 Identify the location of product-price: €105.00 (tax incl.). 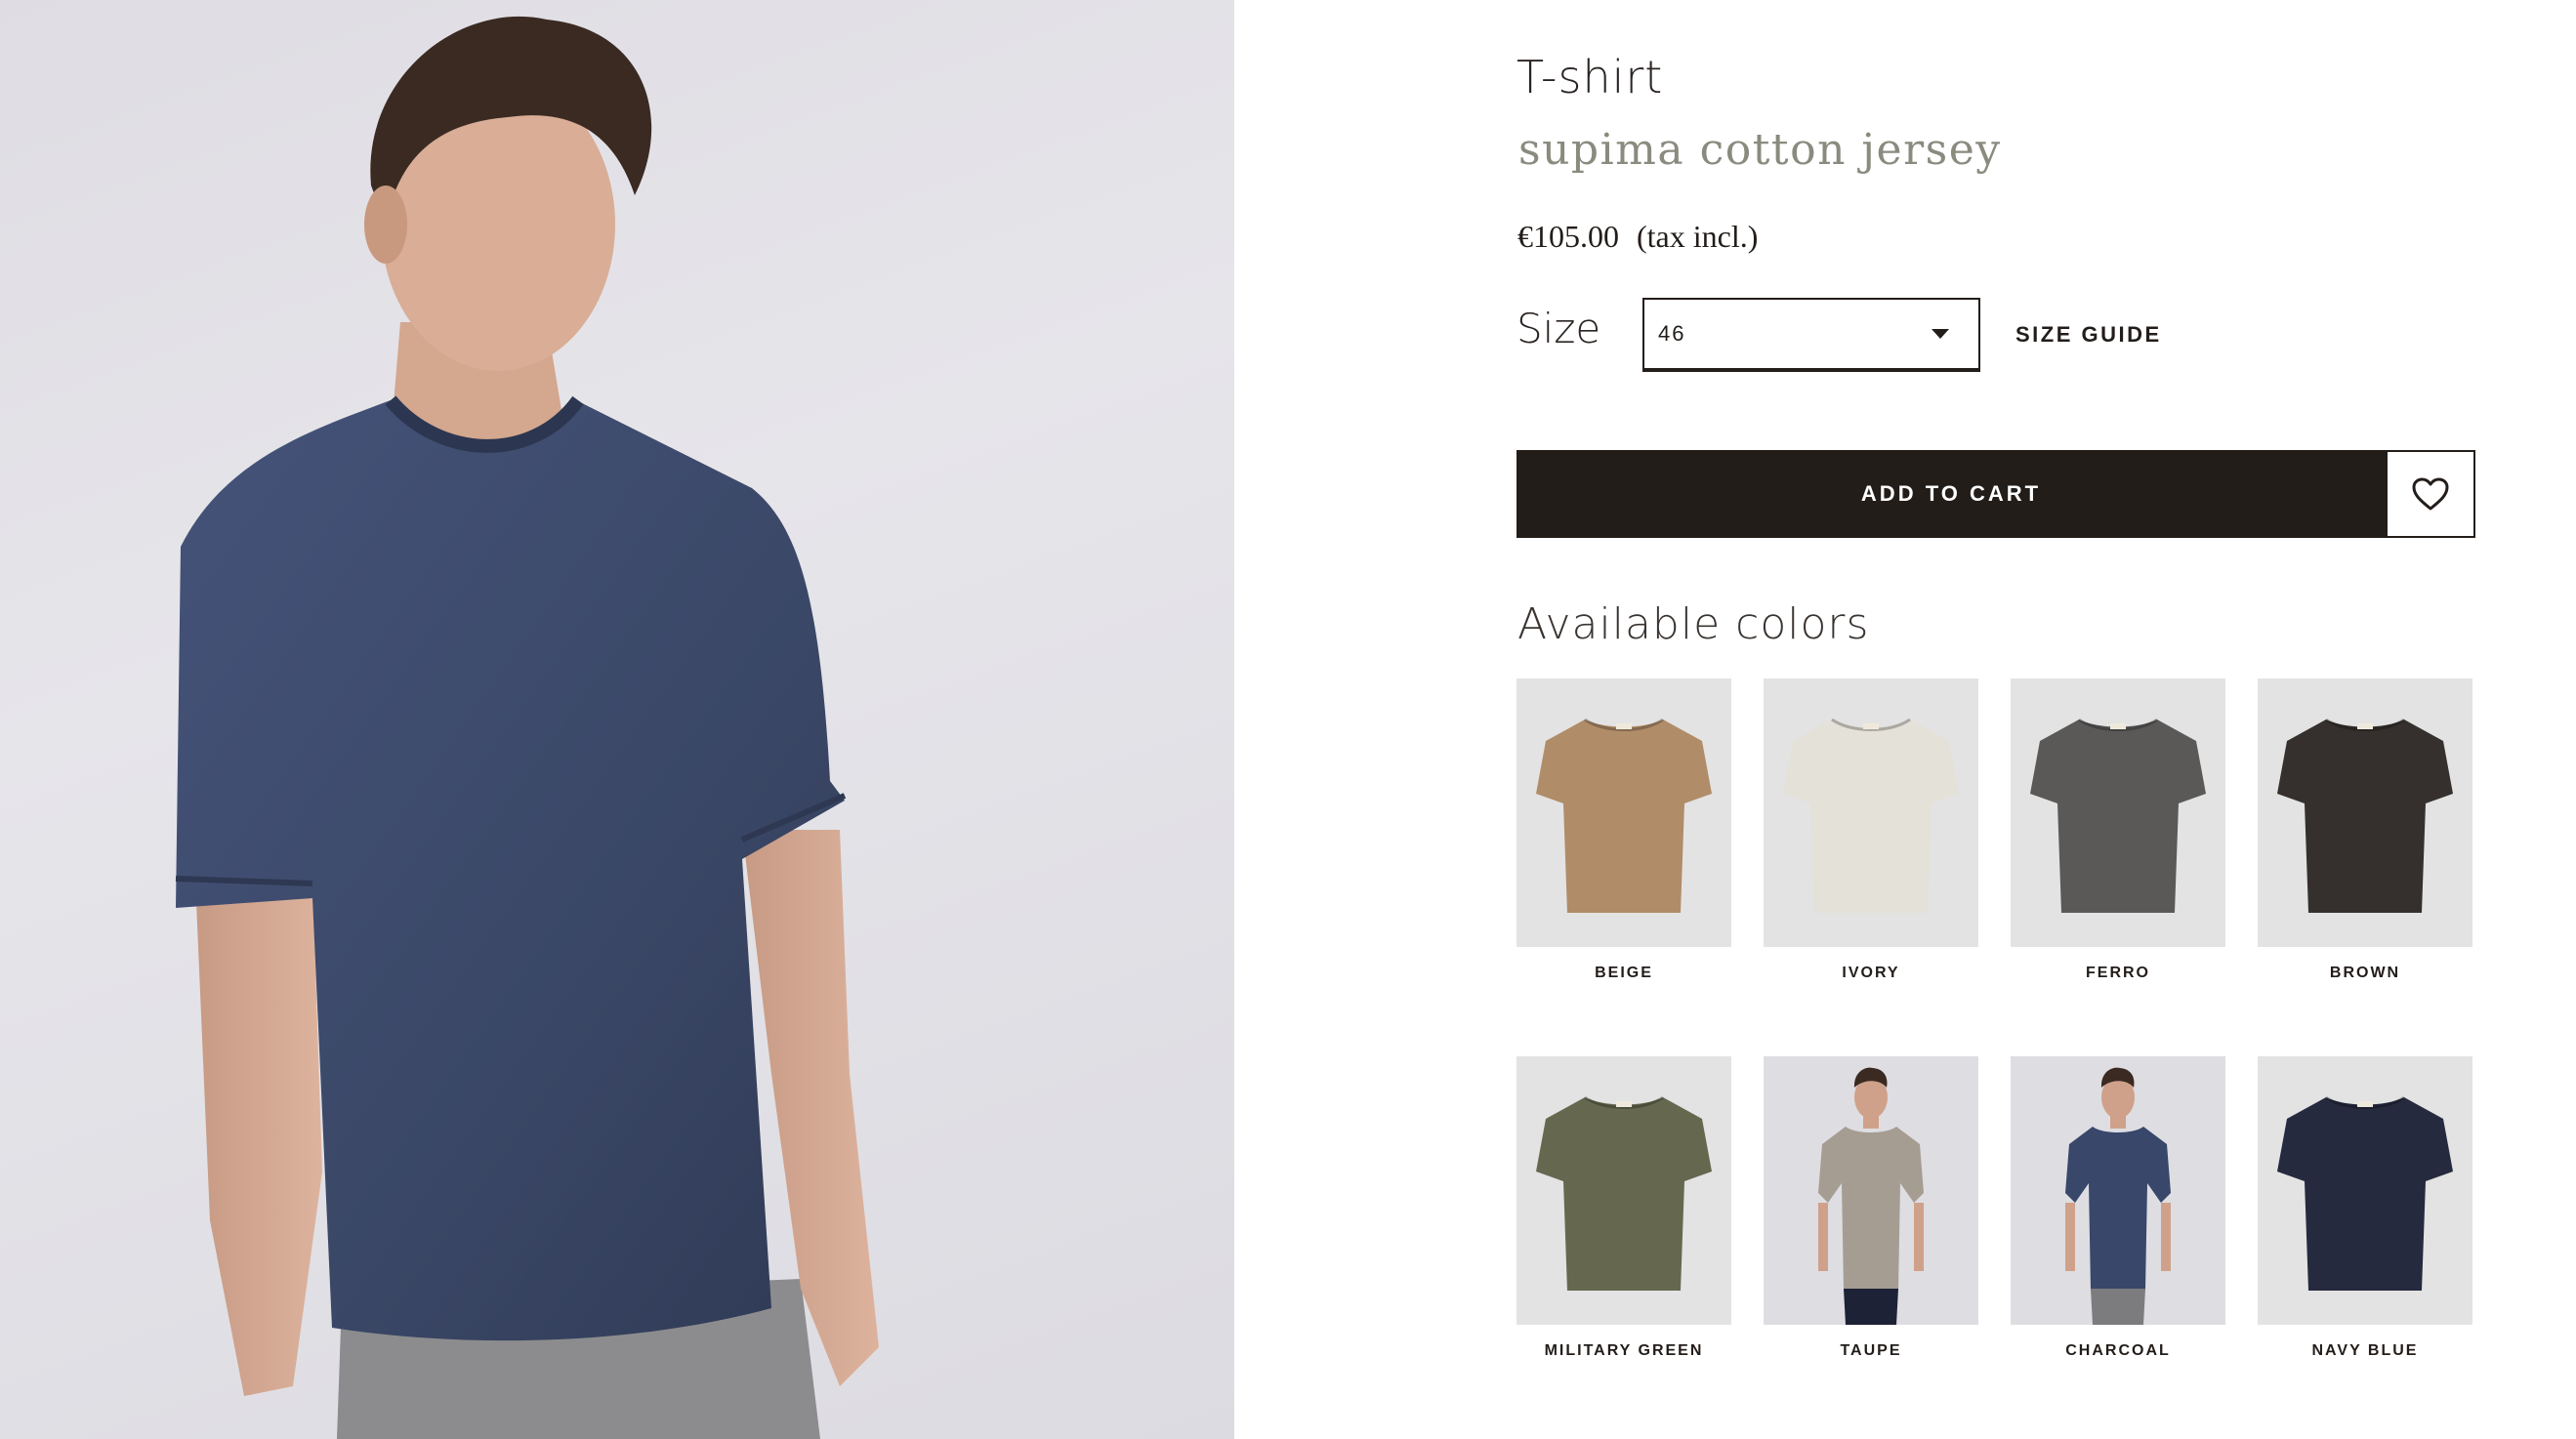
(1637, 237).